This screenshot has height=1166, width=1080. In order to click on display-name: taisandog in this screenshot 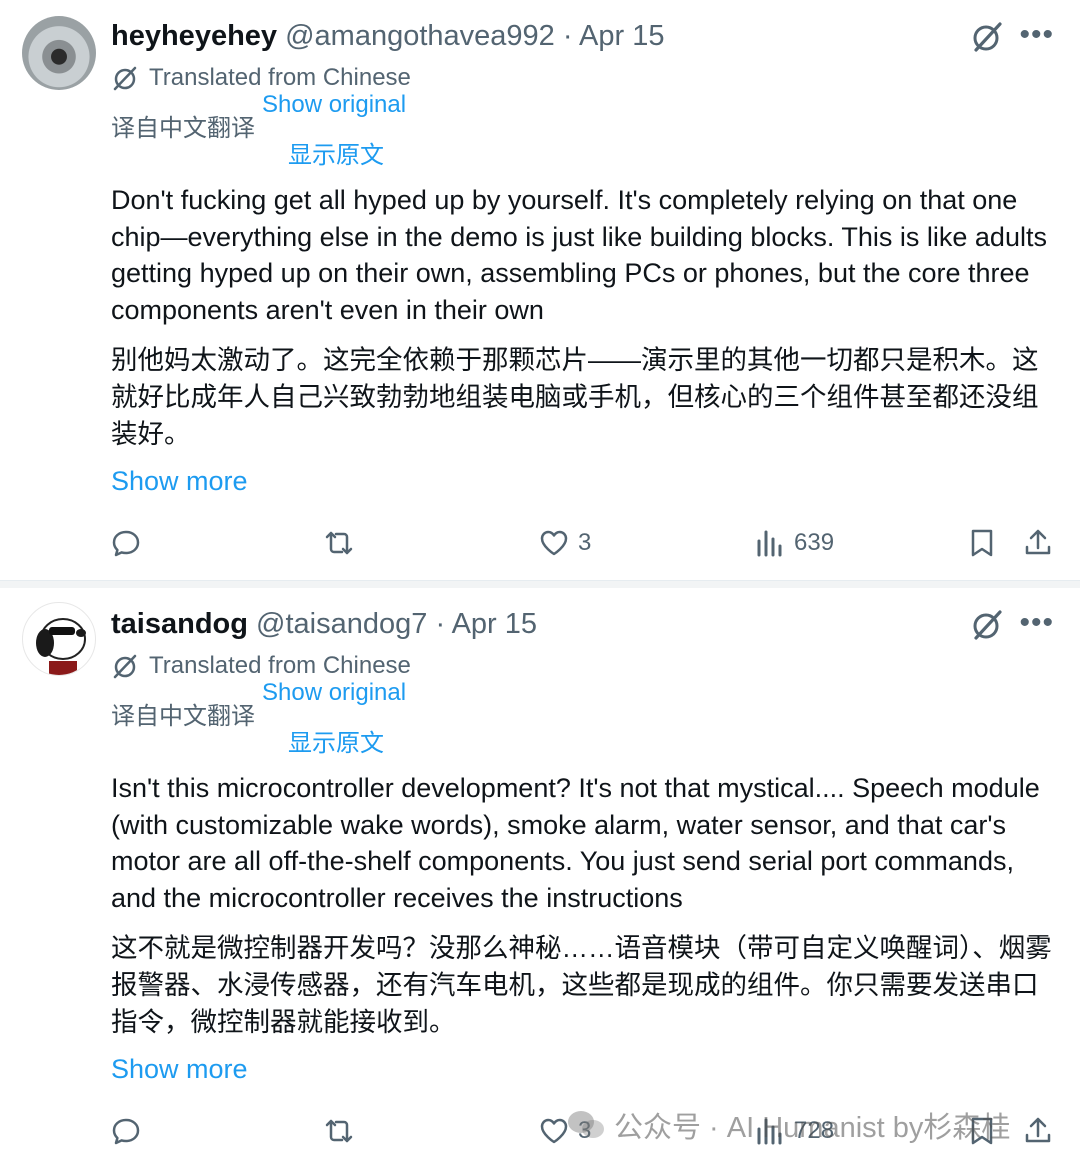, I will do `click(179, 624)`.